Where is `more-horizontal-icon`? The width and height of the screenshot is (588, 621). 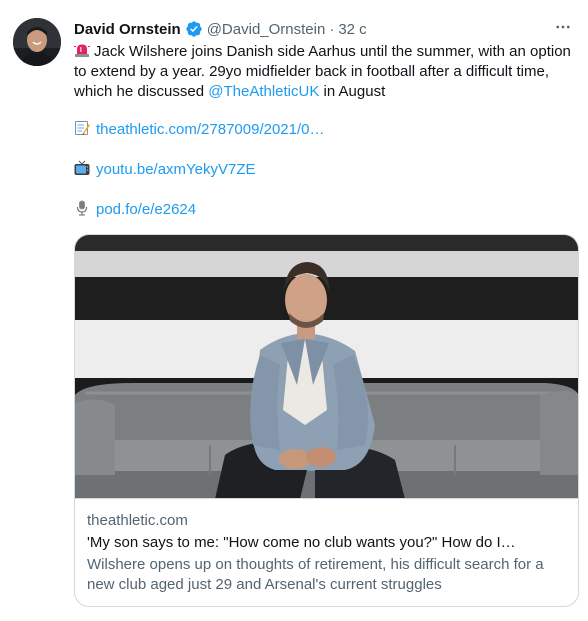 more-horizontal-icon is located at coordinates (563, 27).